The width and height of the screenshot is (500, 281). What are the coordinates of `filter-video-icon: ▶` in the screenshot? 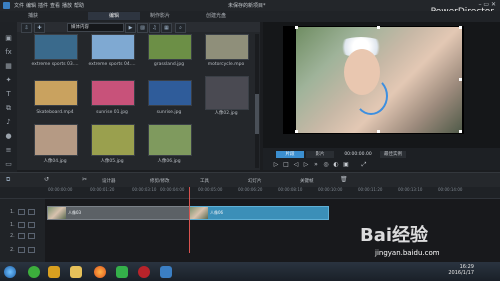 It's located at (130, 28).